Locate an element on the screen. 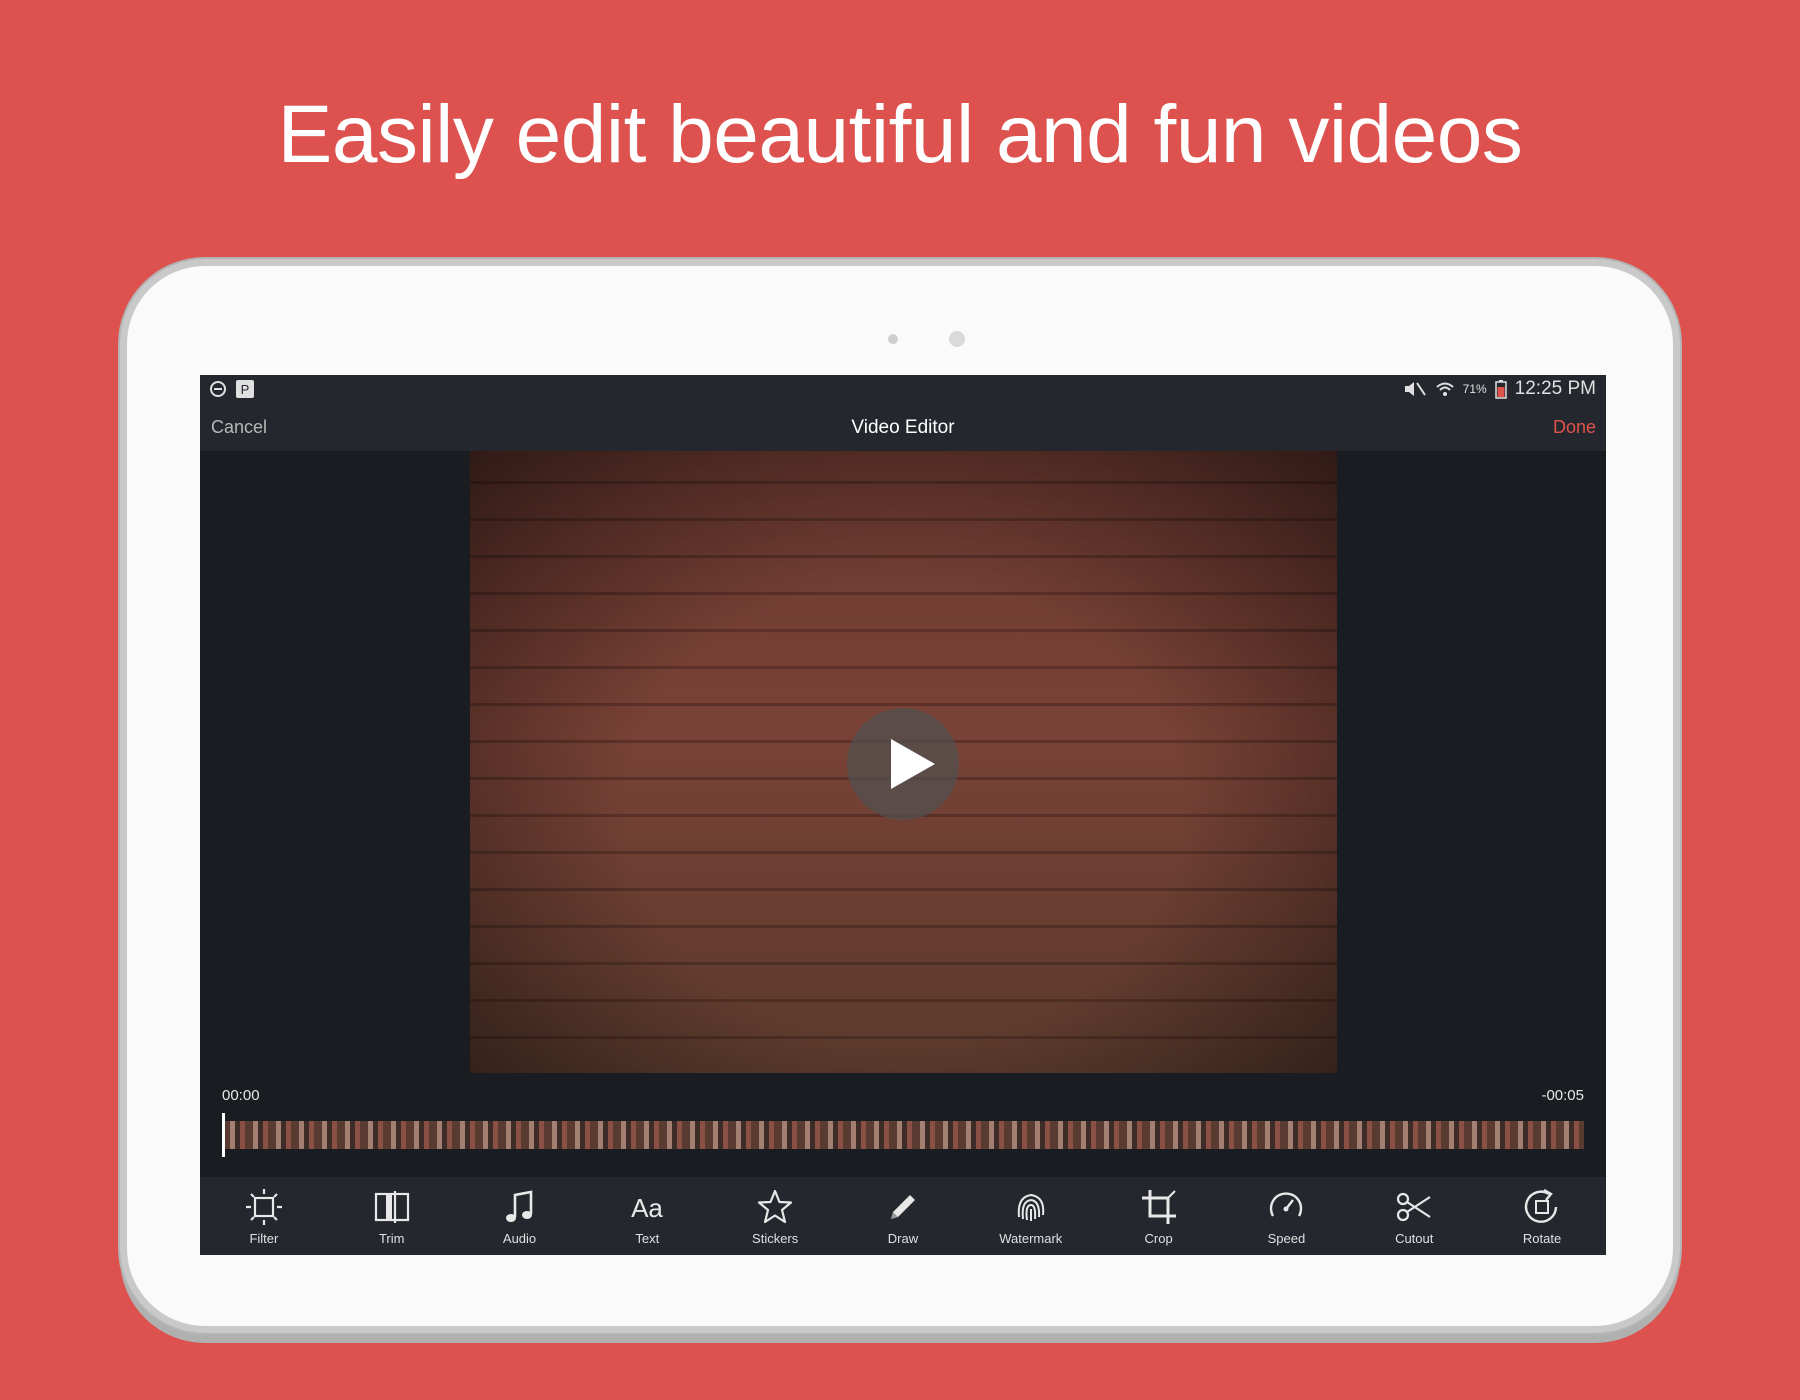 The height and width of the screenshot is (1400, 1800). fingerprint-icon is located at coordinates (1031, 1207).